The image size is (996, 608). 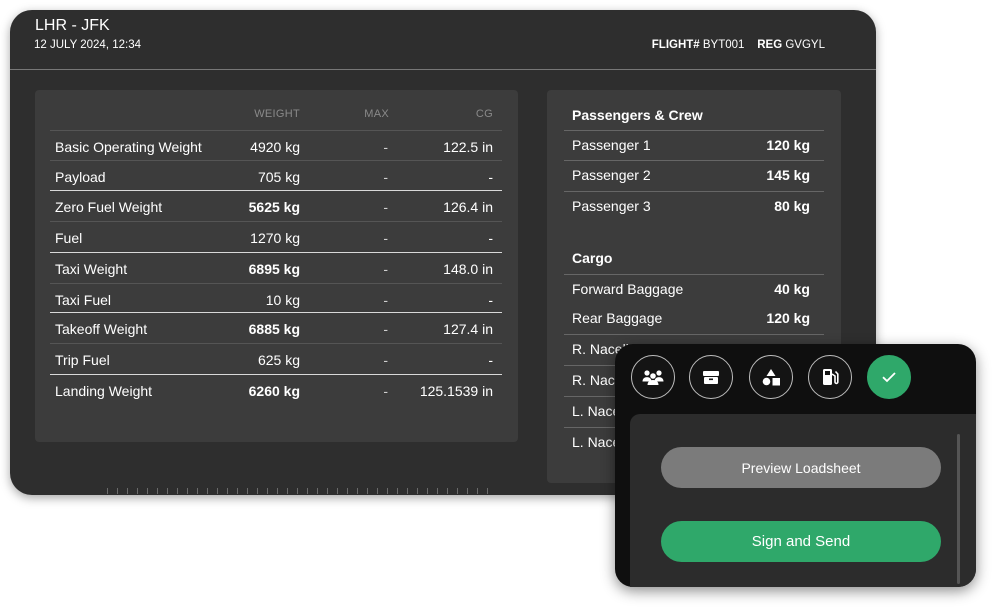 What do you see at coordinates (801, 467) in the screenshot?
I see `preview-loadsheet-button: Preview Loadsheet` at bounding box center [801, 467].